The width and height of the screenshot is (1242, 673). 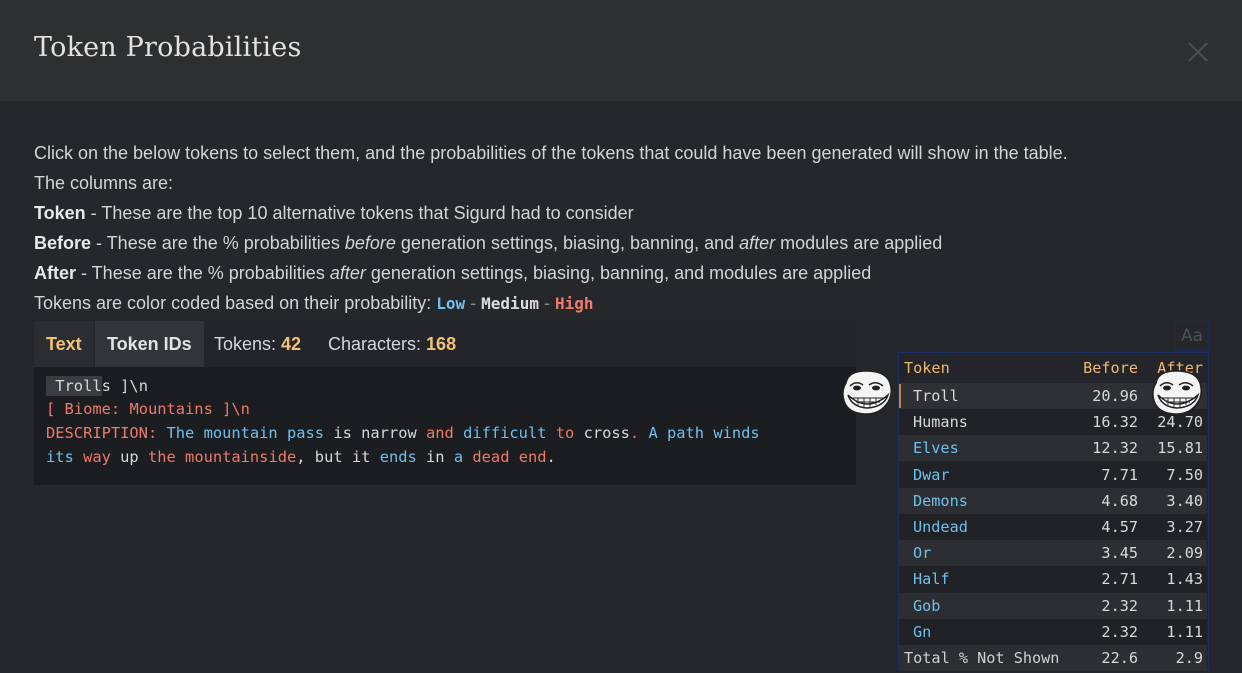 I want to click on close-icon, so click(x=1198, y=52).